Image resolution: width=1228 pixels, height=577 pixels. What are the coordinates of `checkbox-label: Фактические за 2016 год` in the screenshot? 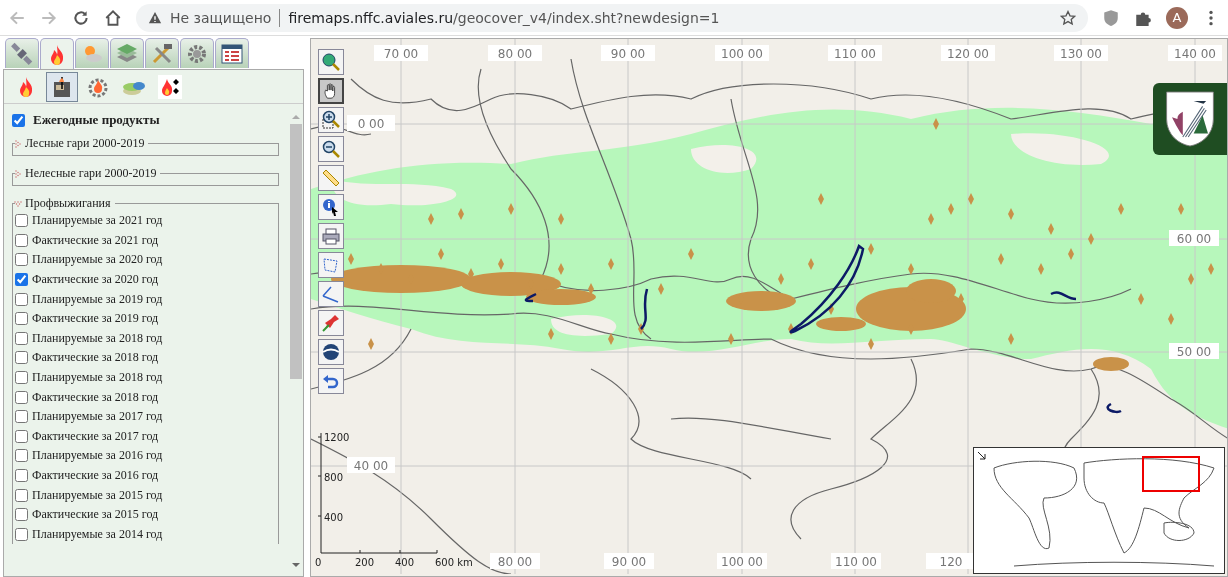 It's located at (95, 475).